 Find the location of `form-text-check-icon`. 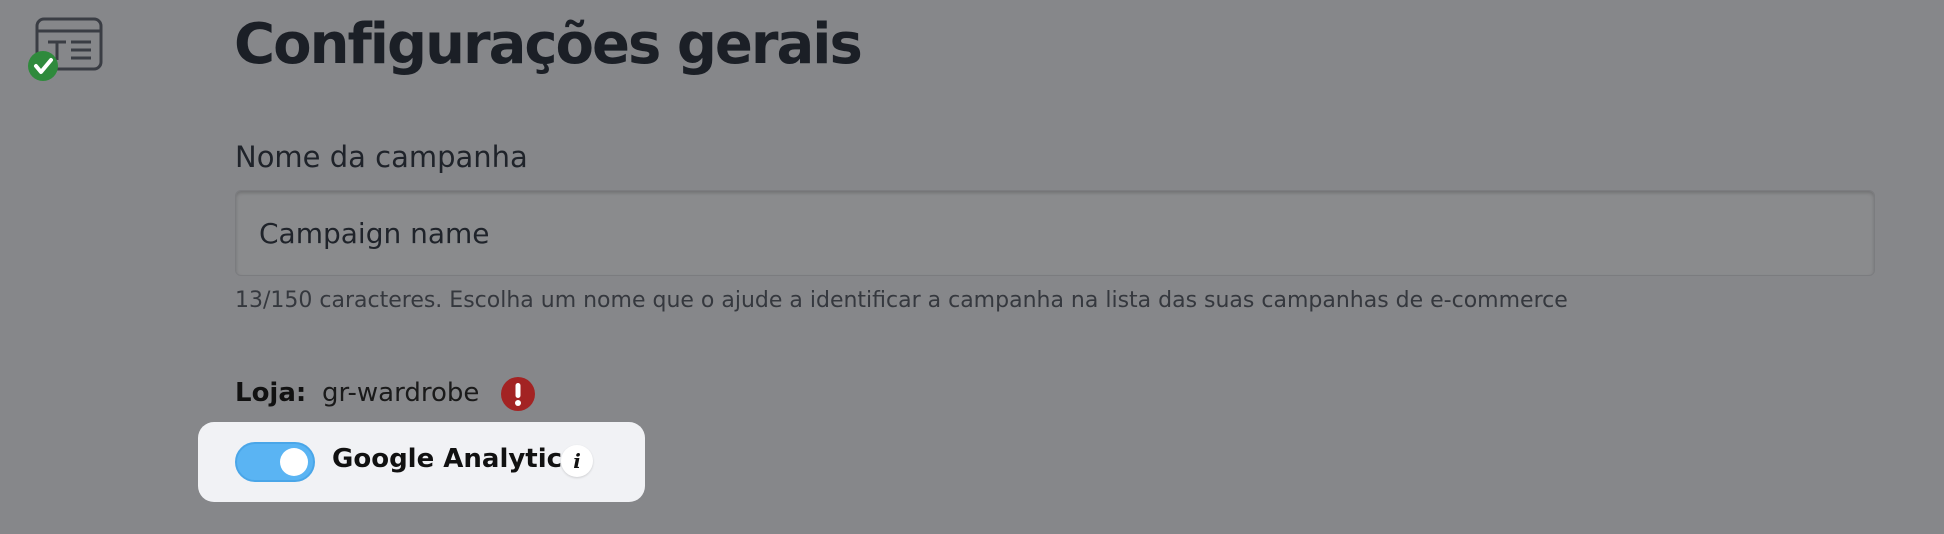

form-text-check-icon is located at coordinates (65, 49).